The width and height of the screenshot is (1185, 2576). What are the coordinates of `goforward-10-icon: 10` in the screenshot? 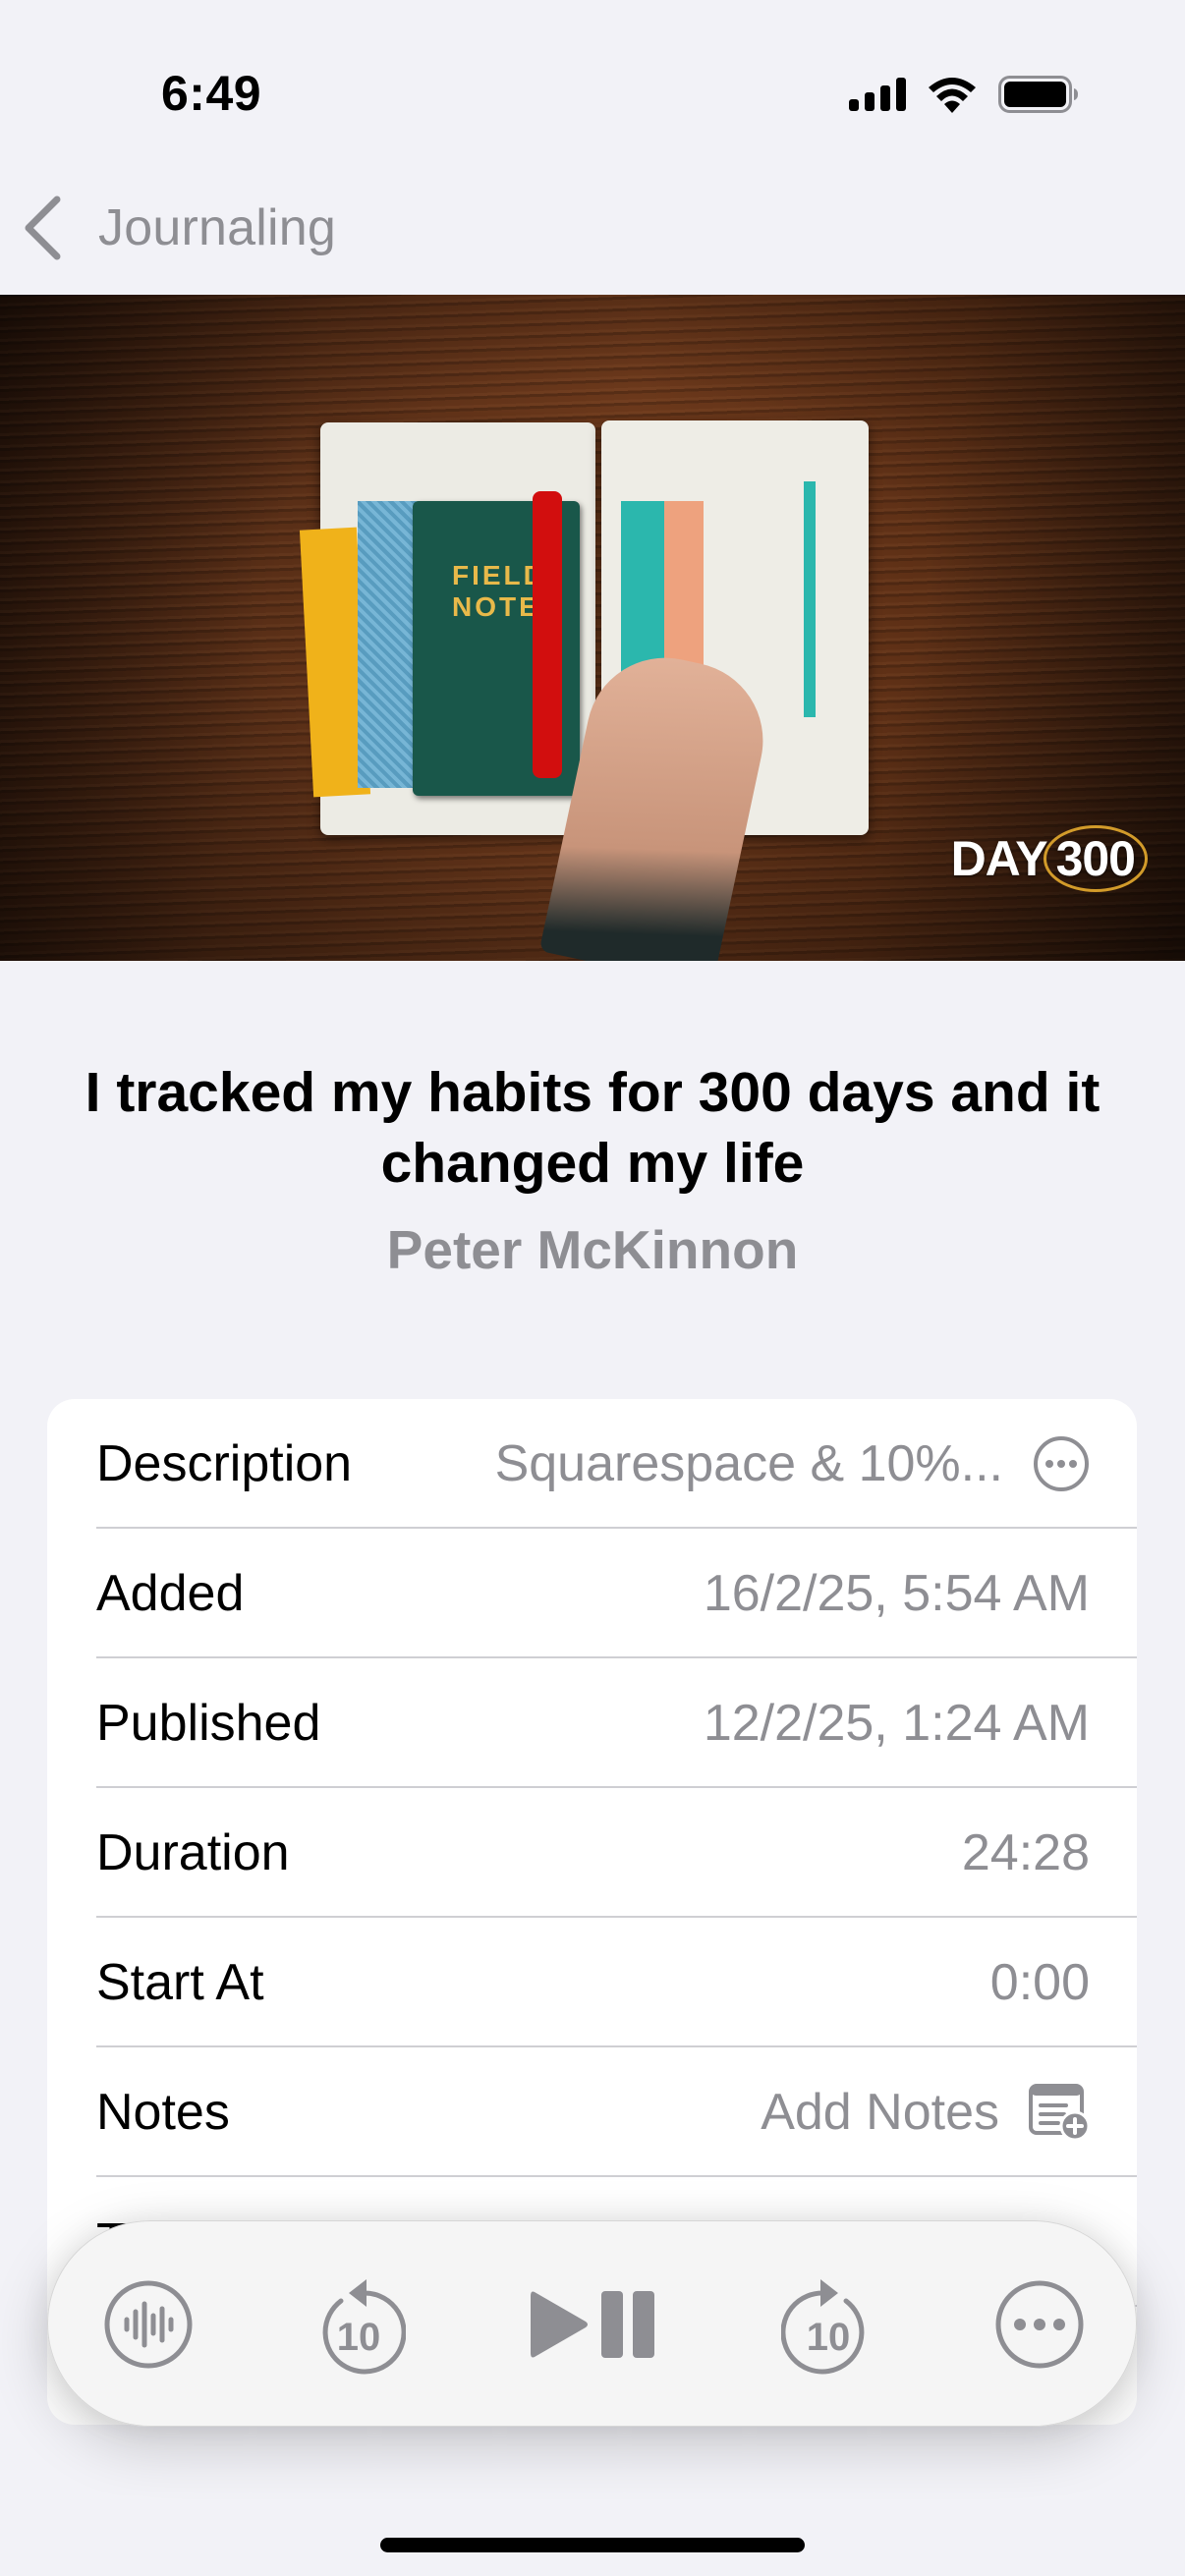 It's located at (828, 2324).